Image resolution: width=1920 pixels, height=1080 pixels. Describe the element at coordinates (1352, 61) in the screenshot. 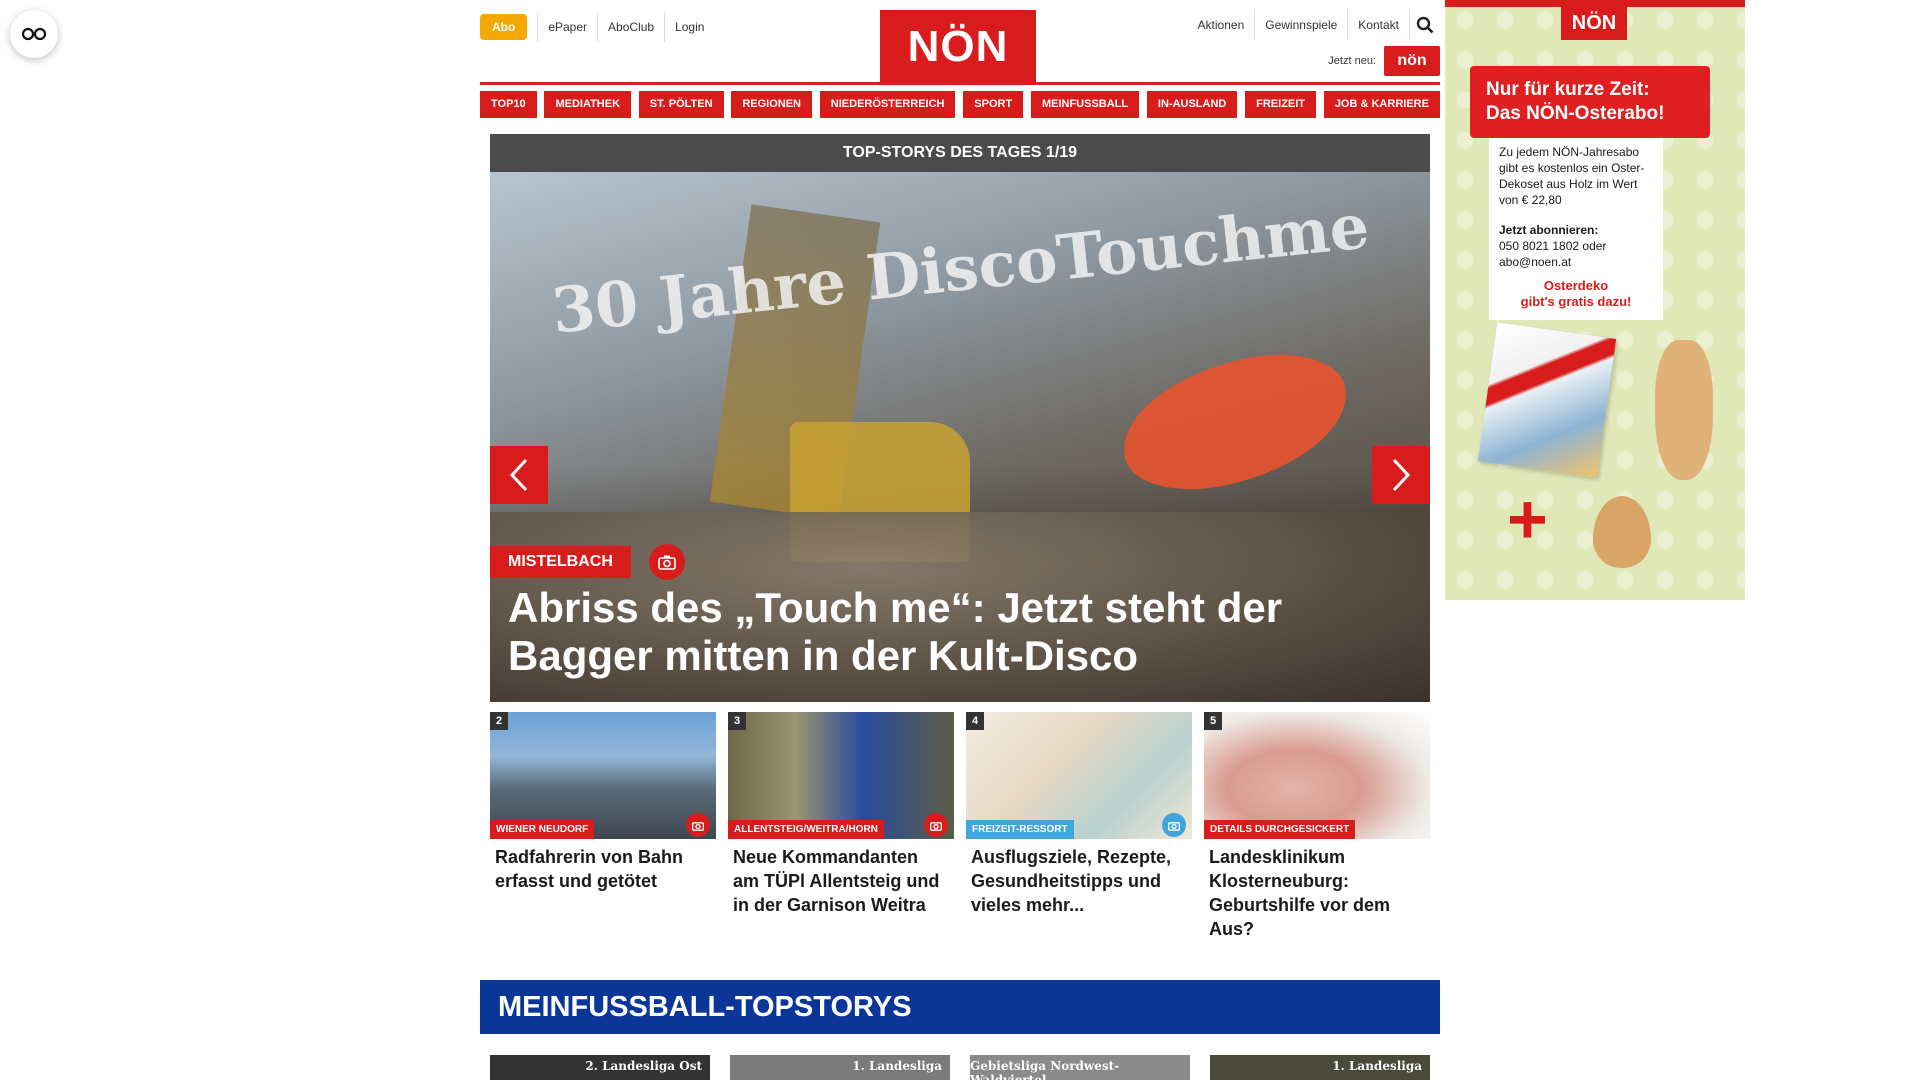

I see `jetzt-neu-label: Jetzt neu:` at that location.